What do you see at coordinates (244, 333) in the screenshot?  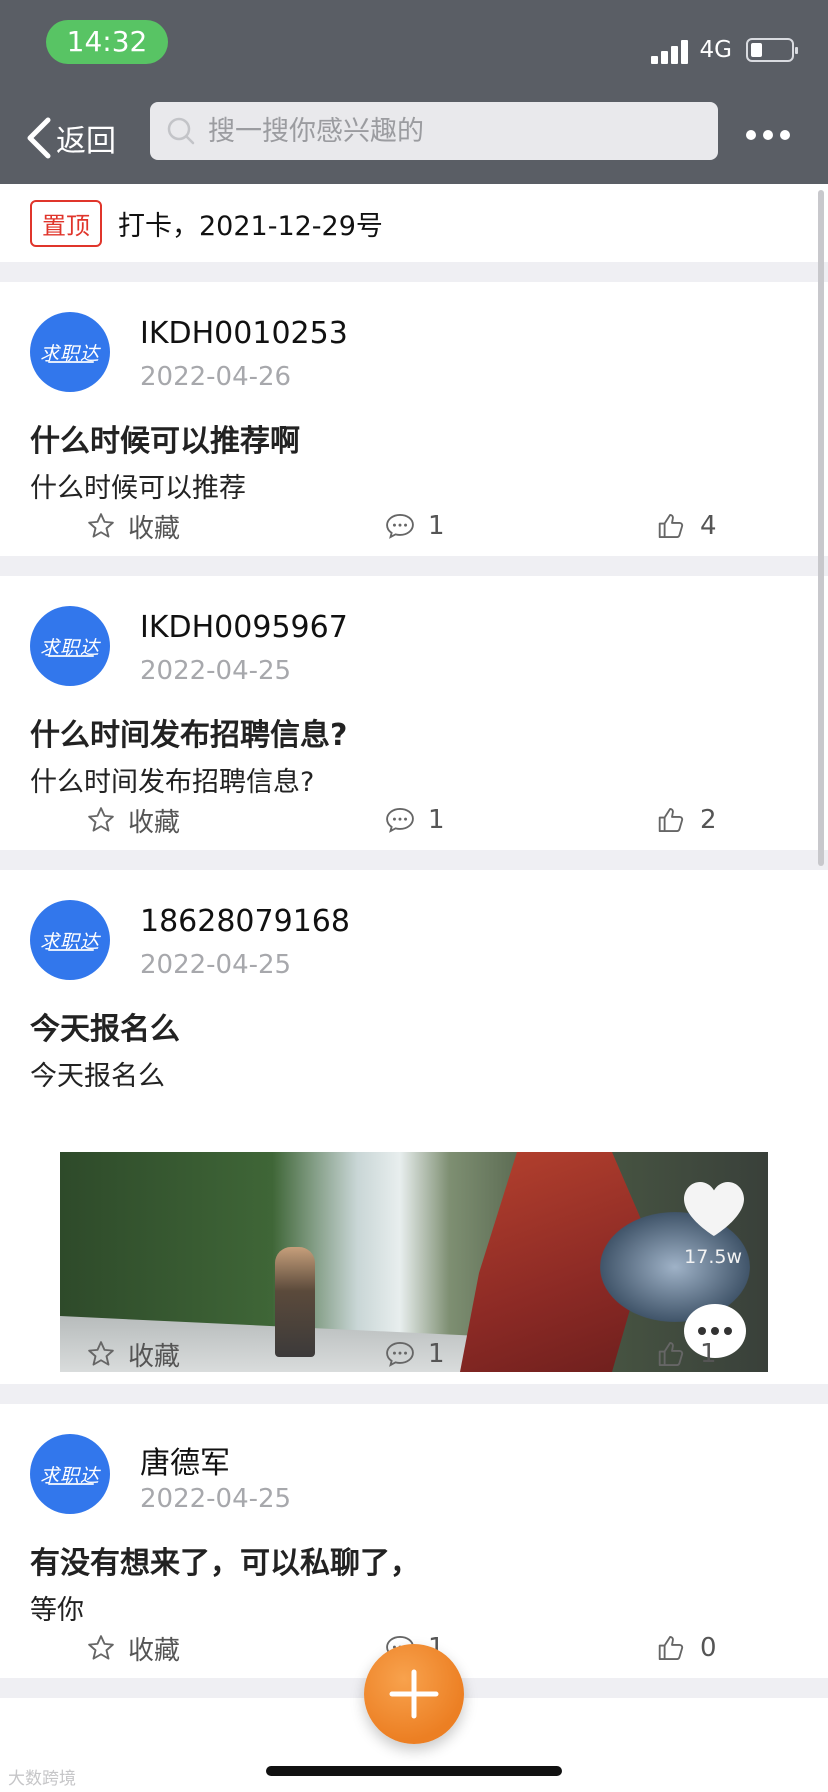 I see `post-author: IKDH0010253` at bounding box center [244, 333].